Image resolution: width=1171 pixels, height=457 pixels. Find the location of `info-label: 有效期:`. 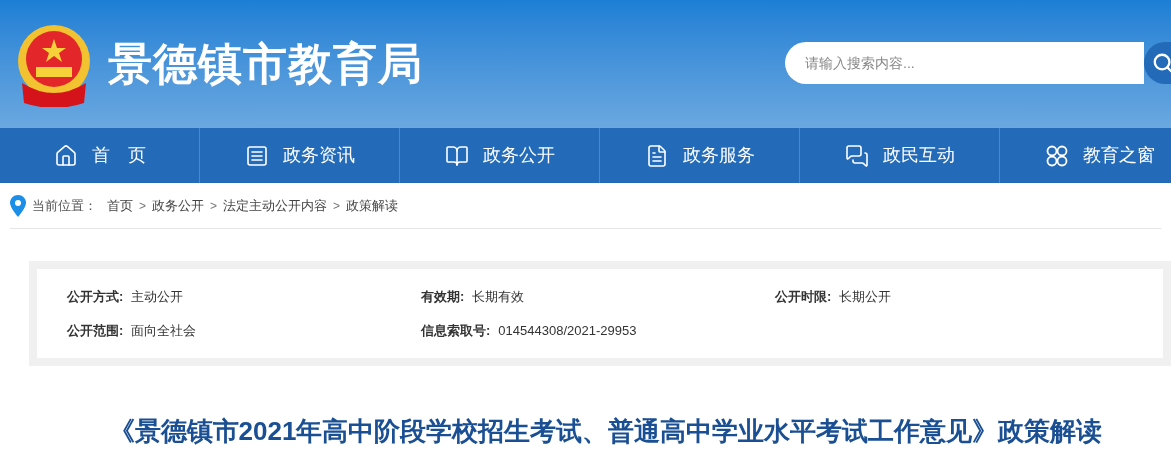

info-label: 有效期: is located at coordinates (443, 297).